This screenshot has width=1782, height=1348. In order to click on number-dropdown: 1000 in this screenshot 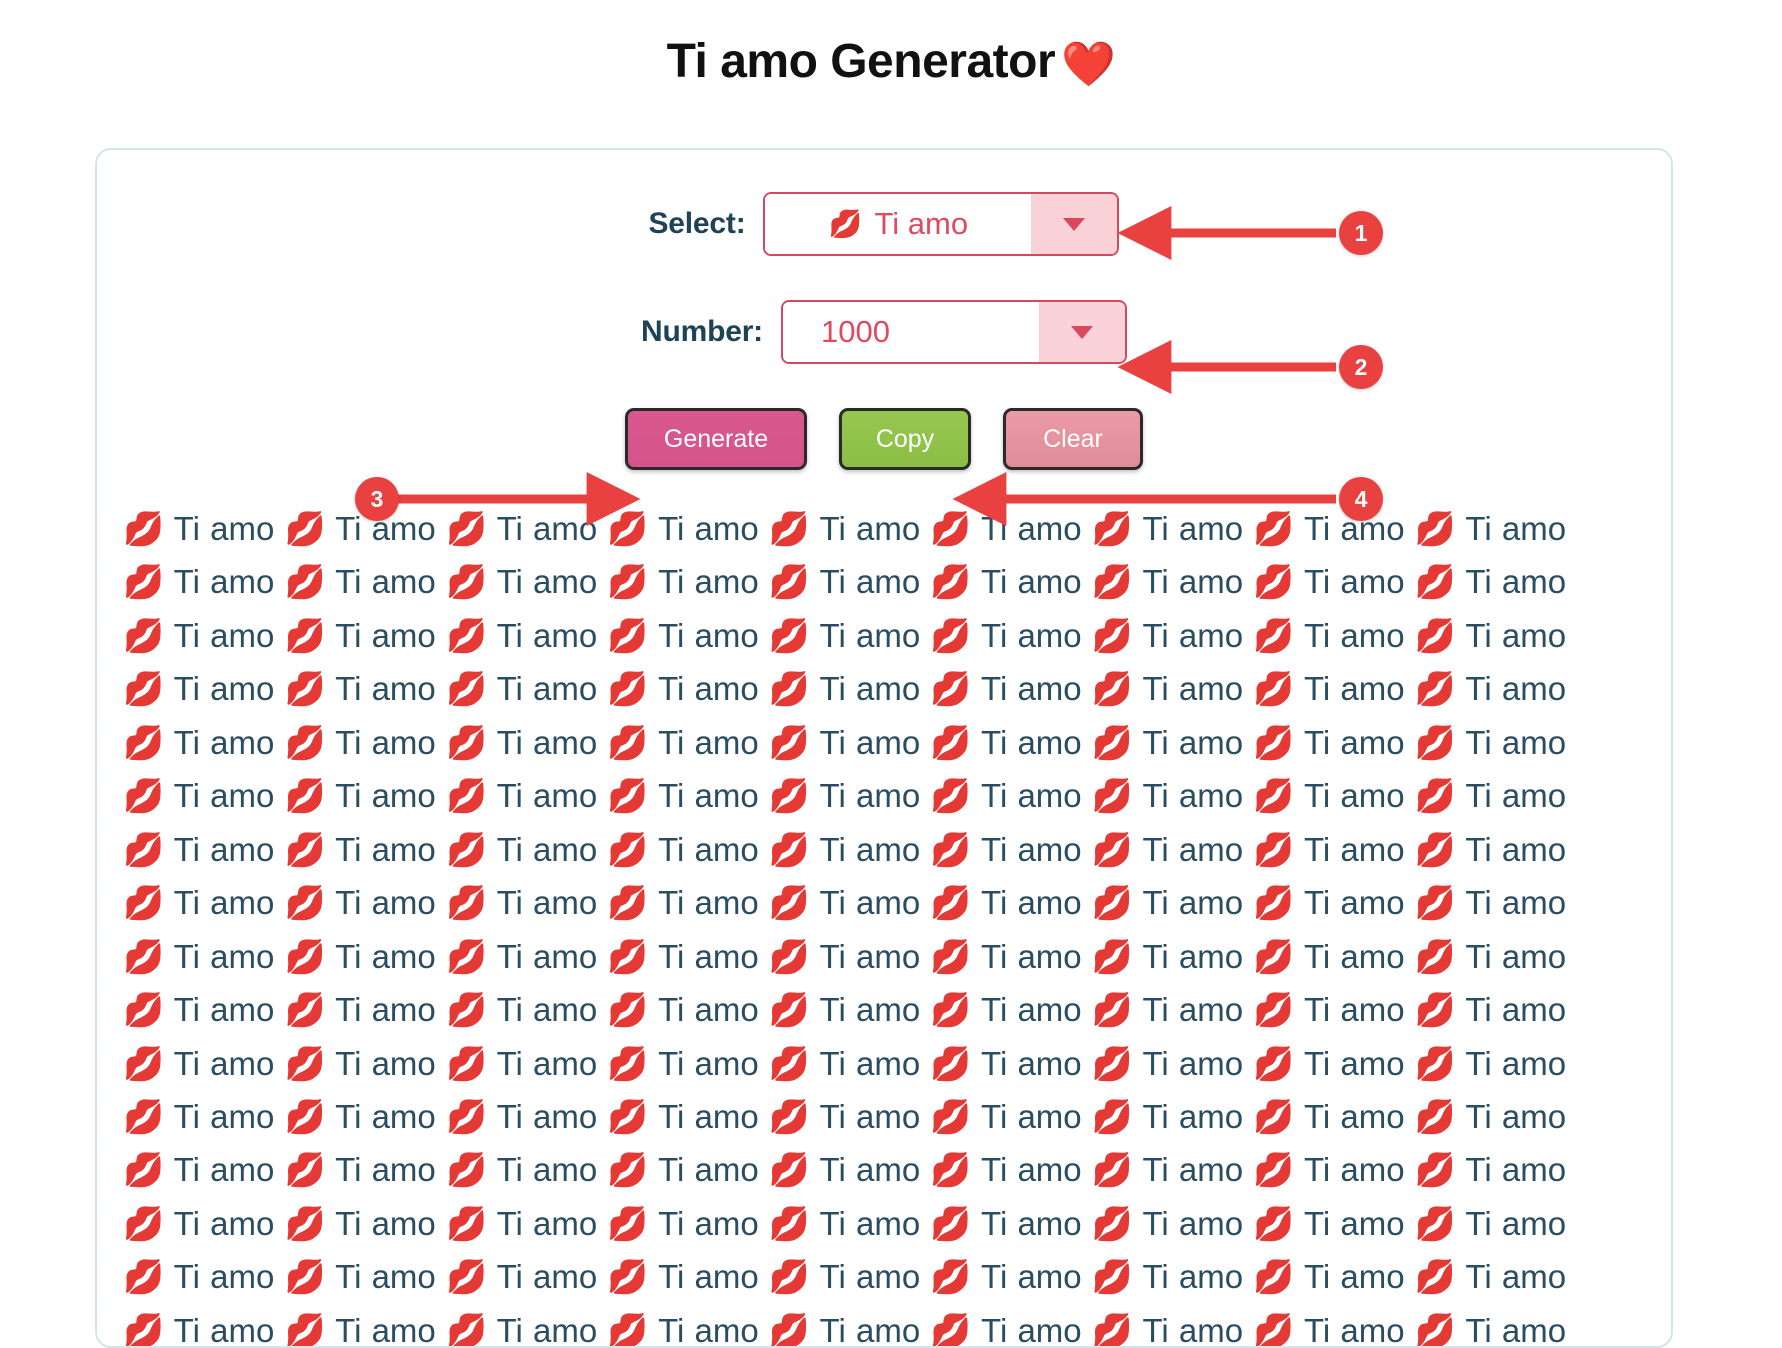, I will do `click(953, 332)`.